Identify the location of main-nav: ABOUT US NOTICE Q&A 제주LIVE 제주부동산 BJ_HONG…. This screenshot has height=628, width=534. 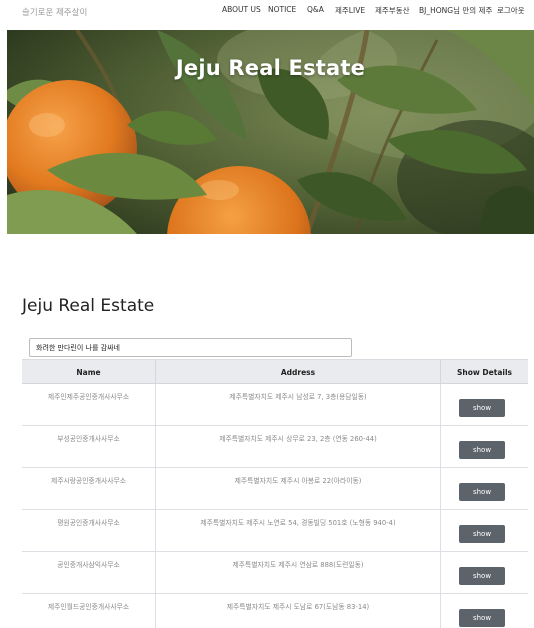
(267, 11).